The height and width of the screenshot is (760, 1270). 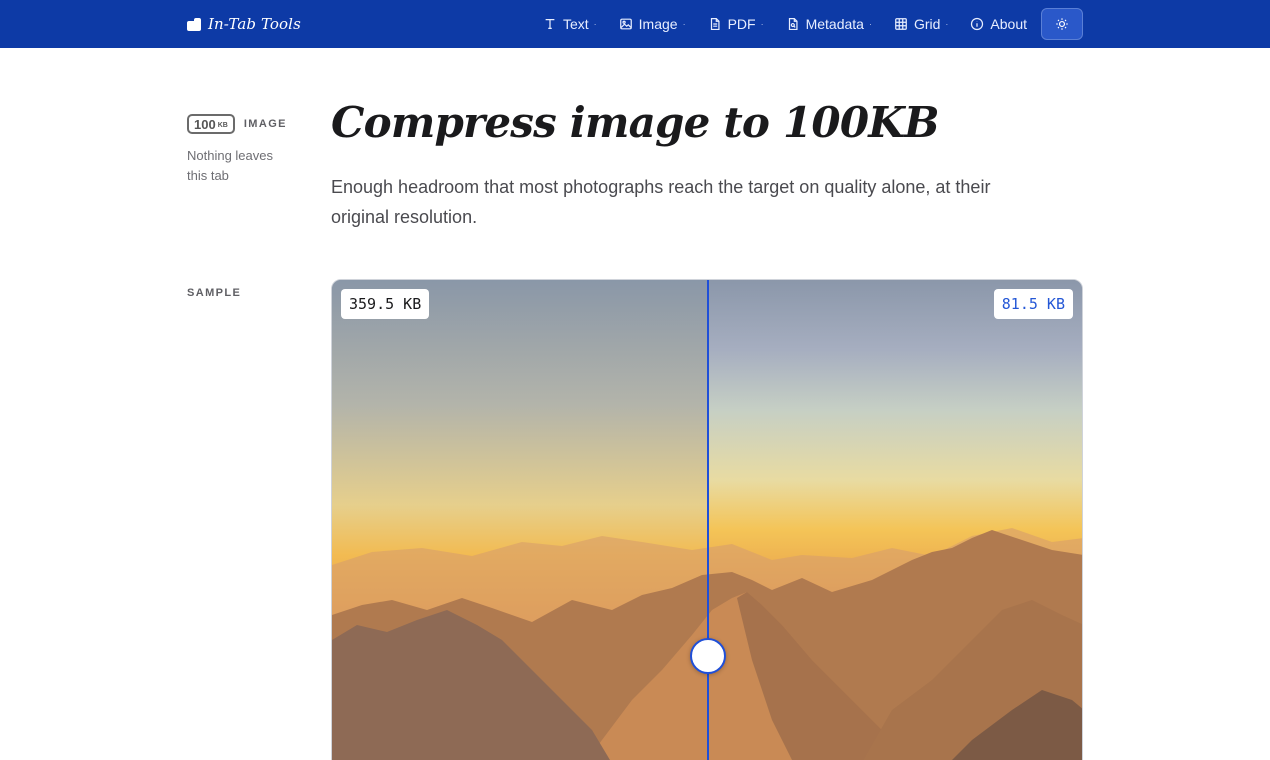 What do you see at coordinates (927, 24) in the screenshot?
I see `nav-label: Grid` at bounding box center [927, 24].